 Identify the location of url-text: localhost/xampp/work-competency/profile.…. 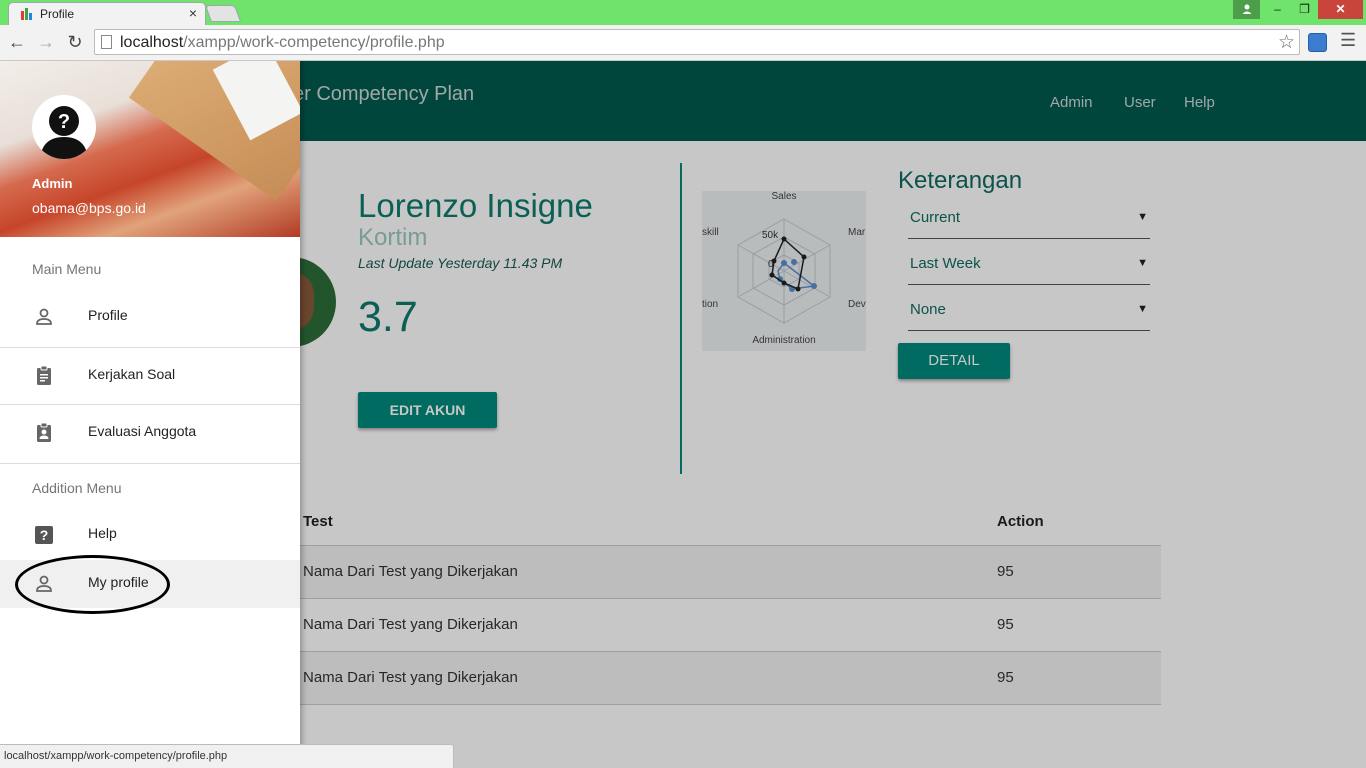
(282, 43).